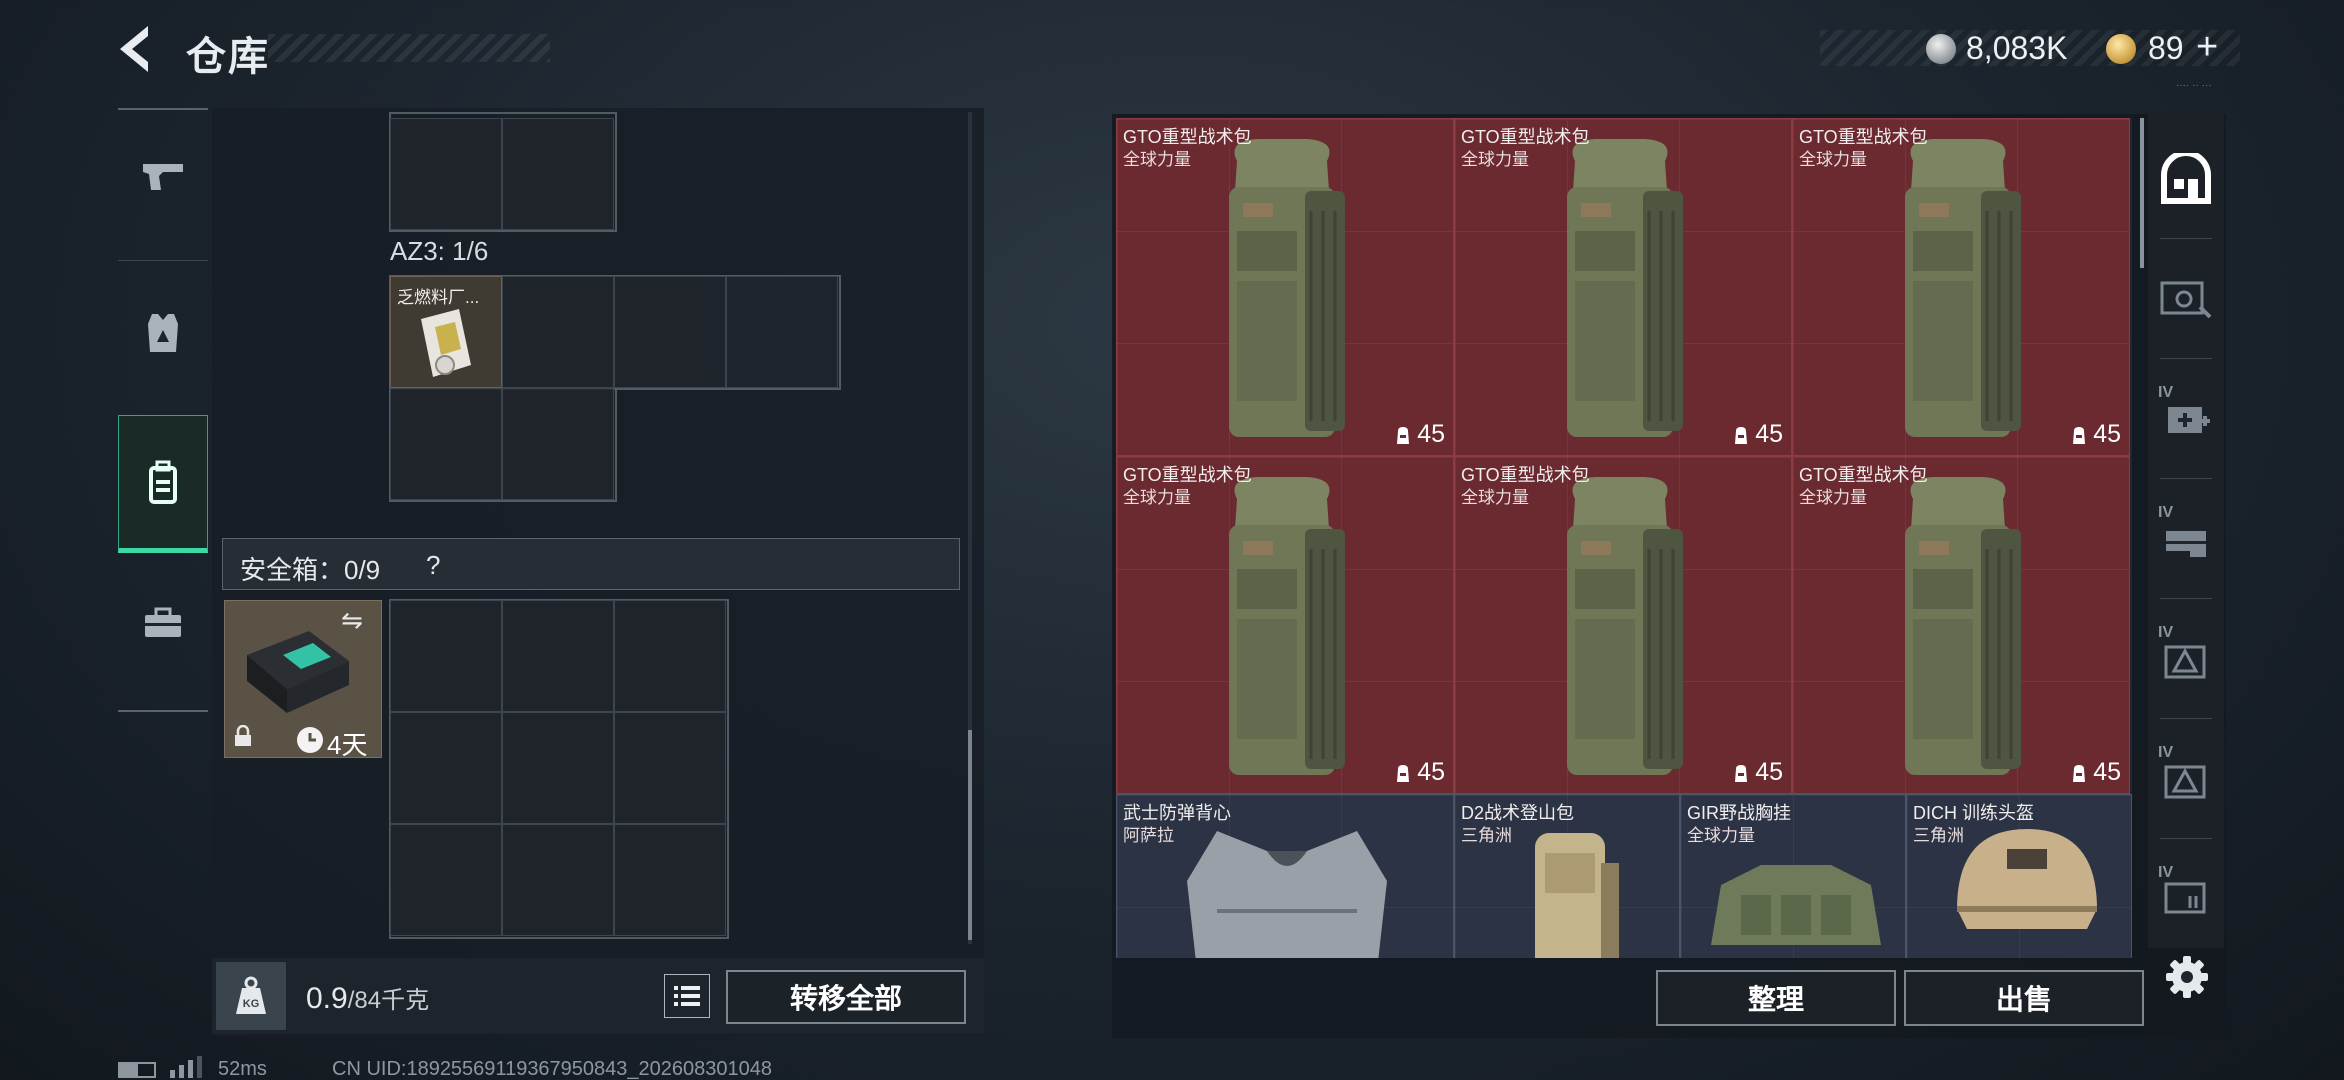  What do you see at coordinates (163, 623) in the screenshot?
I see `rail-item-toolbox` at bounding box center [163, 623].